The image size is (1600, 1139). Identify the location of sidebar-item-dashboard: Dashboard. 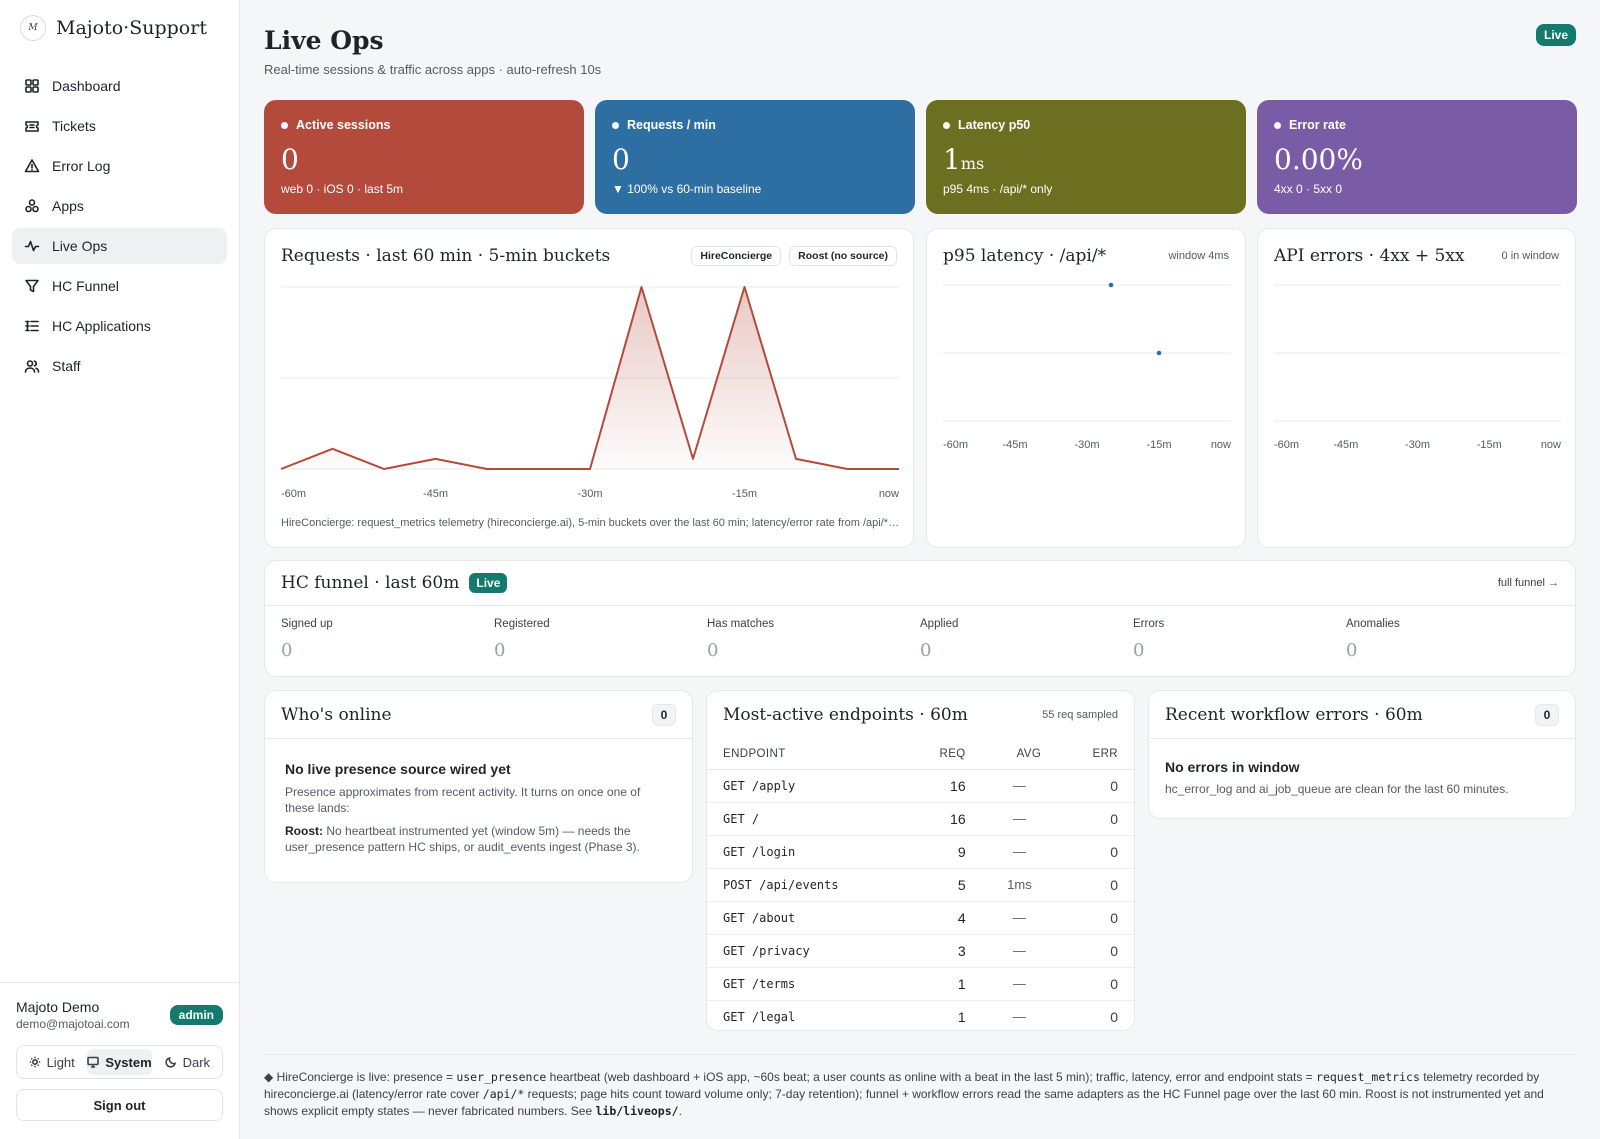
(119, 86).